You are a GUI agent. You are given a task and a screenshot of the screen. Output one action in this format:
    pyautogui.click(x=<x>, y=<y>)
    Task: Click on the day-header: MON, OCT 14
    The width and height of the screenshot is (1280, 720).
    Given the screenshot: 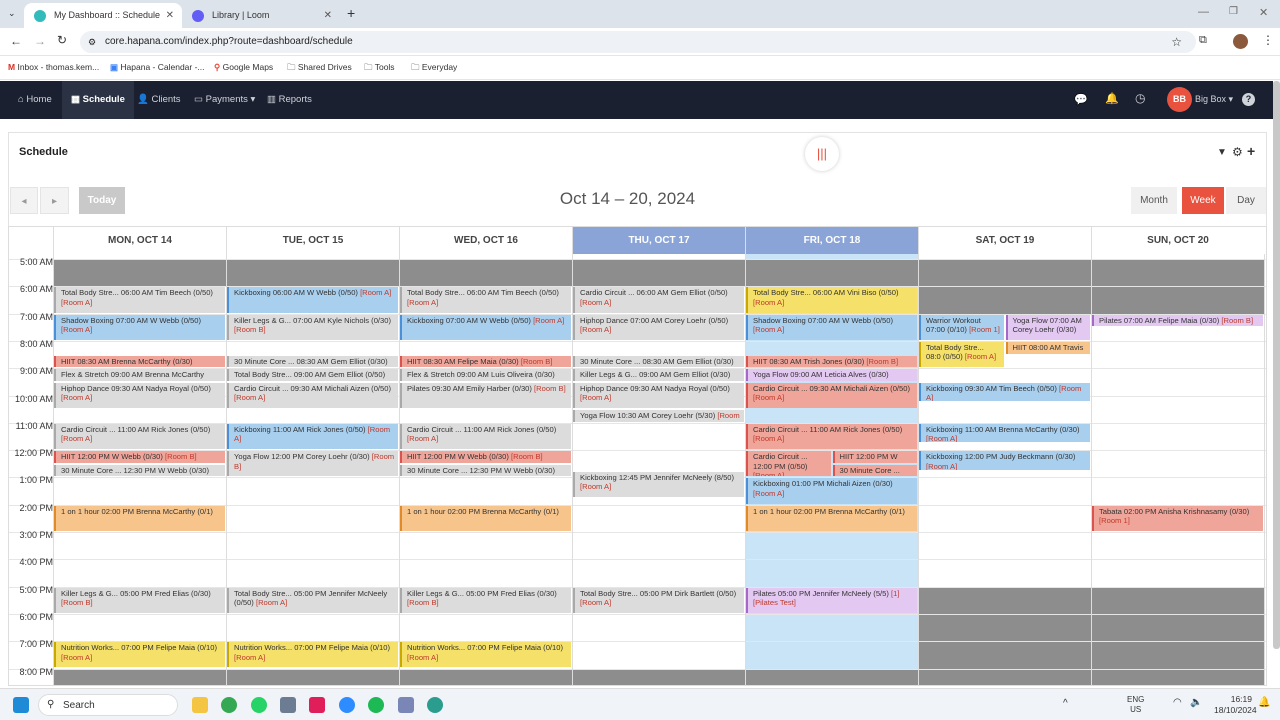 What is the action you would take?
    pyautogui.click(x=139, y=240)
    